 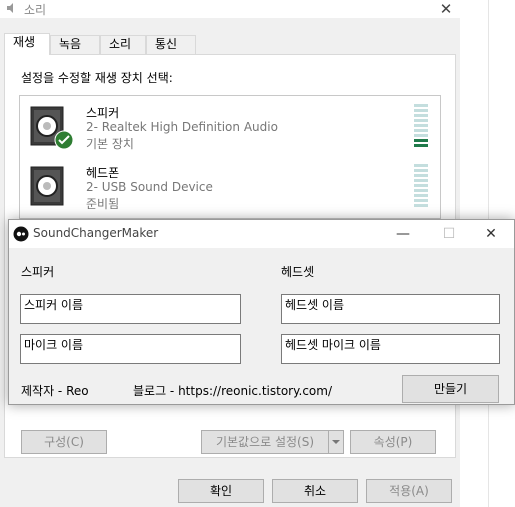 I want to click on cancel-button: 취소, so click(x=315, y=491).